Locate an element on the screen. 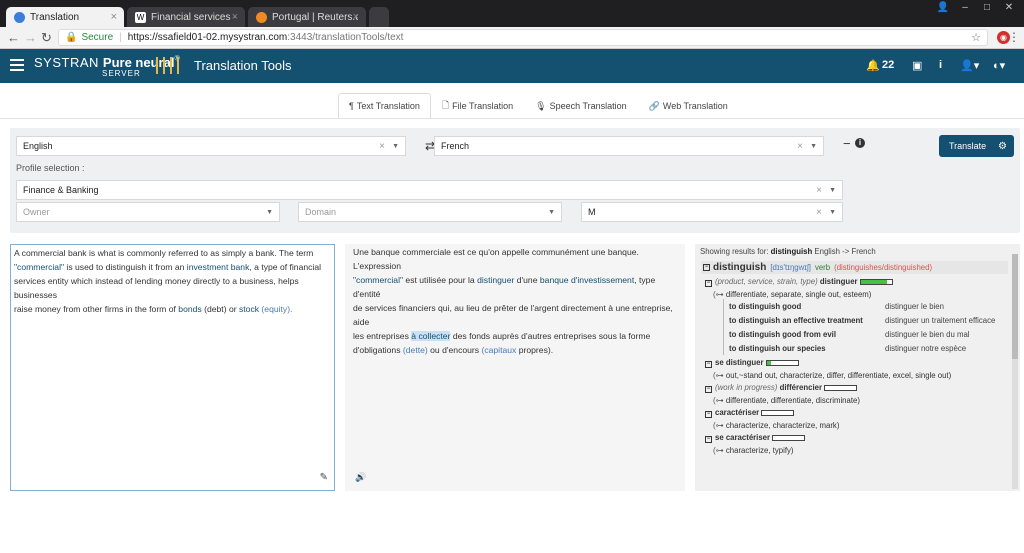 This screenshot has height=553, width=1024. speaker-icon: 🔊 is located at coordinates (360, 477).